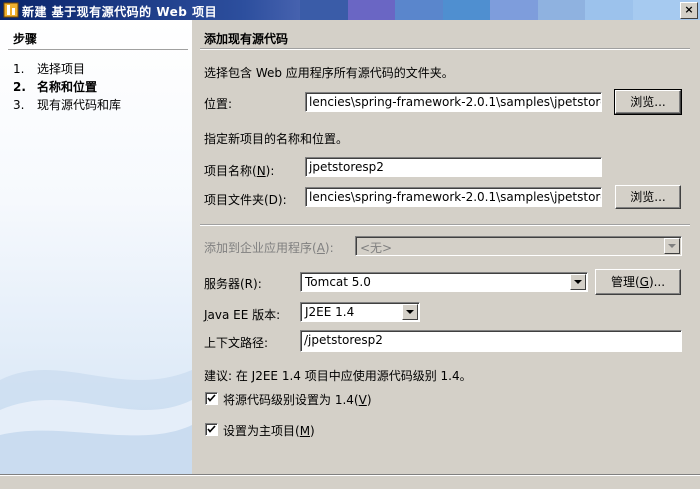 The height and width of the screenshot is (489, 700). Describe the element at coordinates (350, 481) in the screenshot. I see `button-bar-edge` at that location.